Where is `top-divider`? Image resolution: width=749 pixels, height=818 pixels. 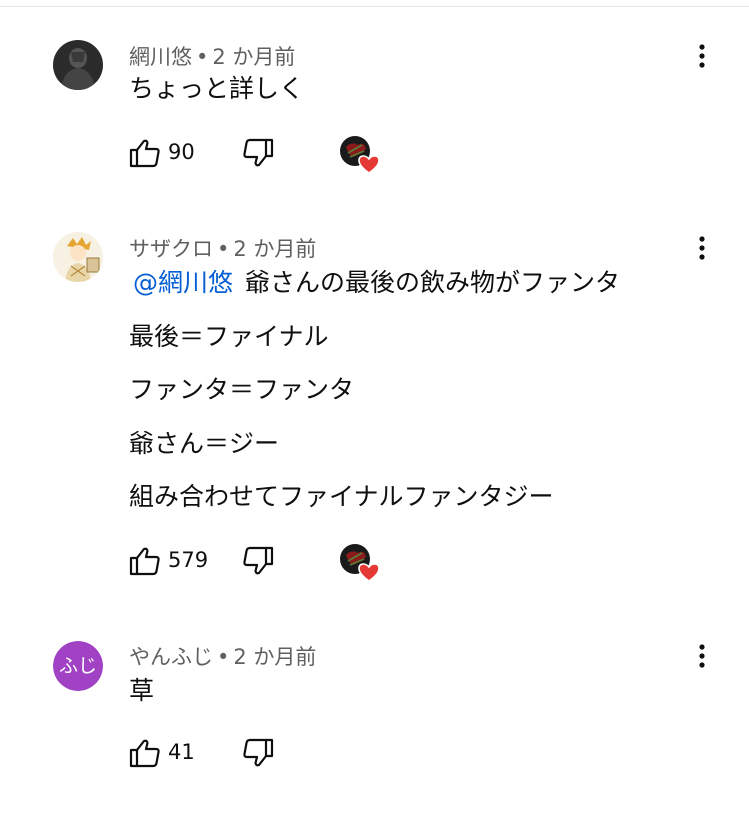
top-divider is located at coordinates (374, 6).